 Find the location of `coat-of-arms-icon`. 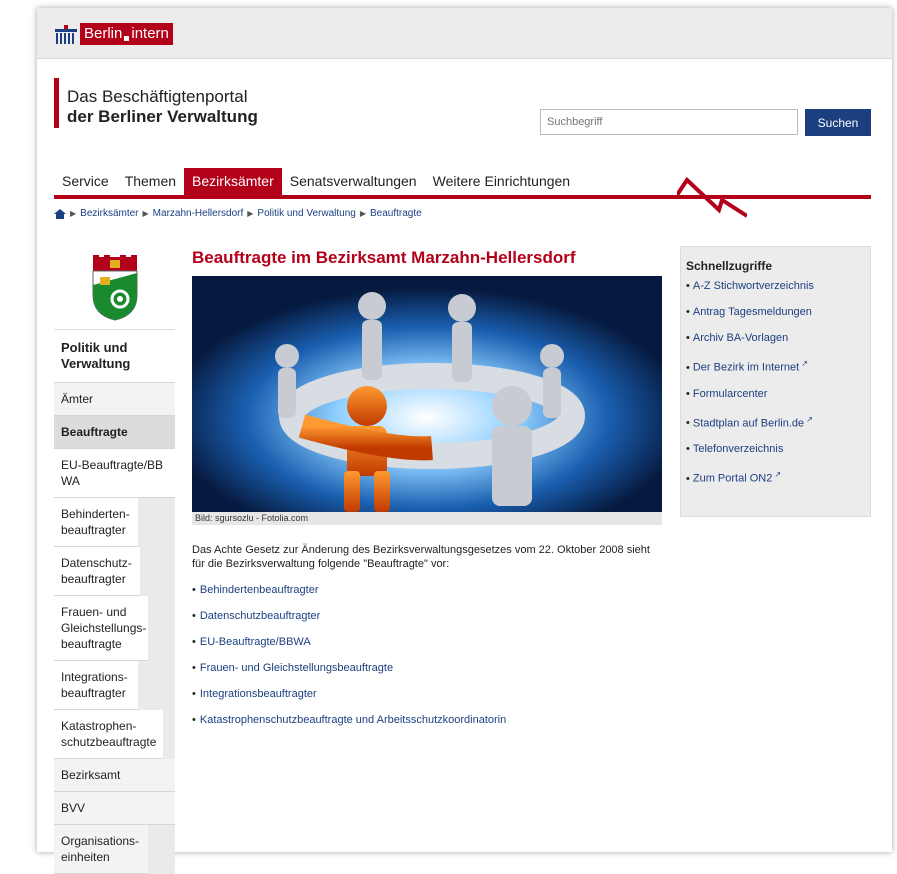

coat-of-arms-icon is located at coordinates (114, 287).